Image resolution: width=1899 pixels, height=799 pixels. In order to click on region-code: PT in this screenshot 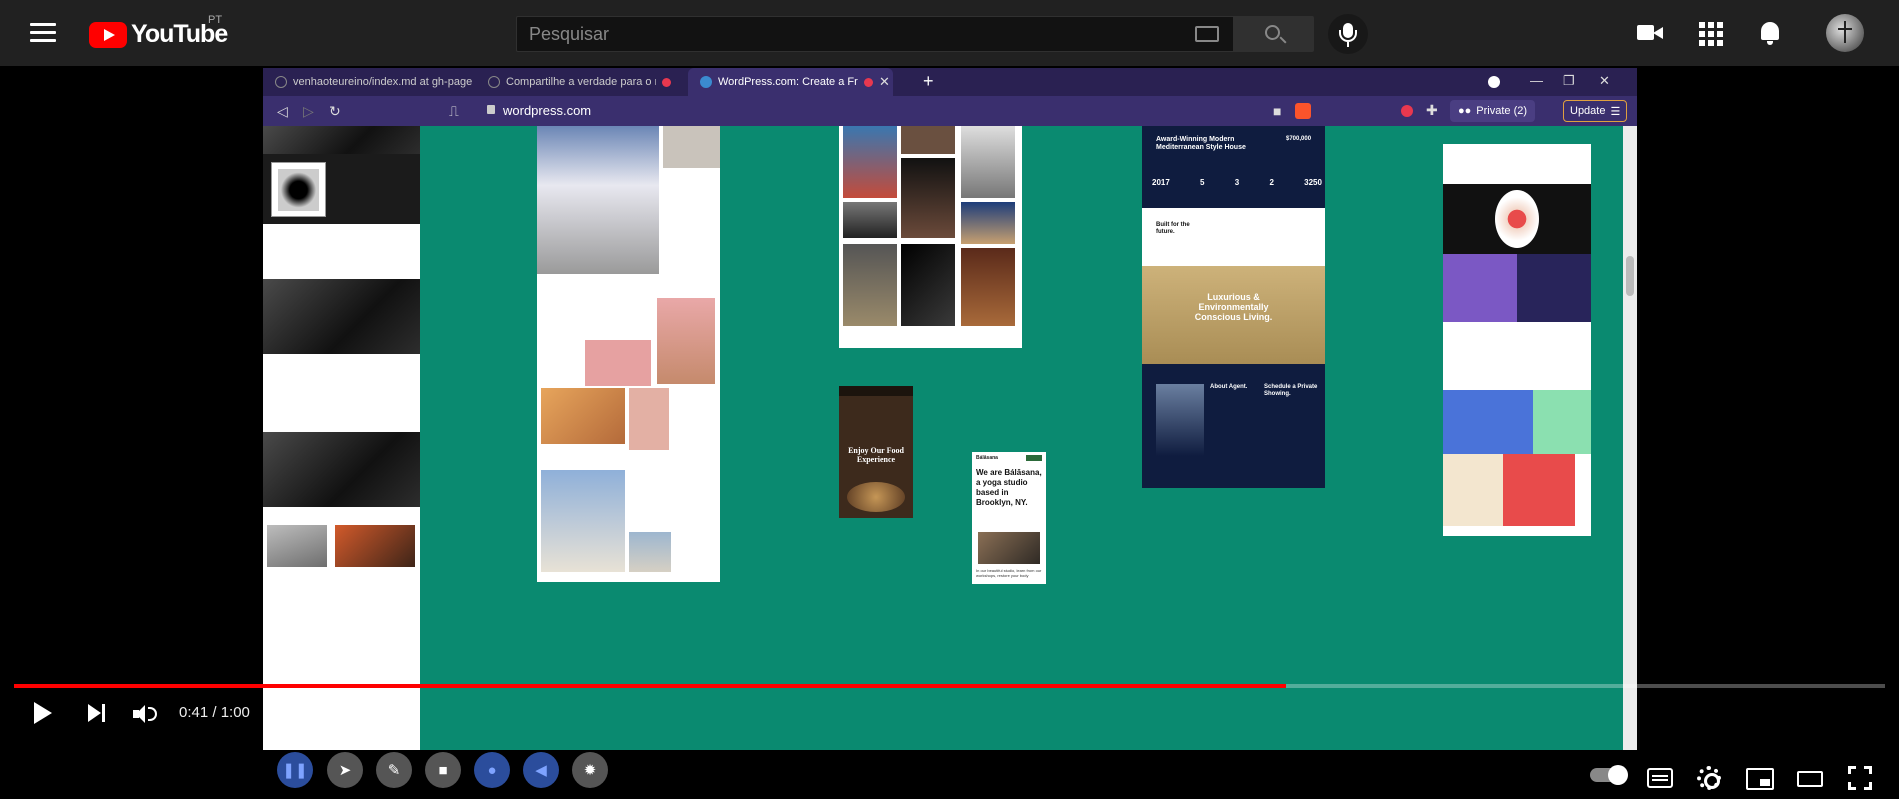, I will do `click(215, 20)`.